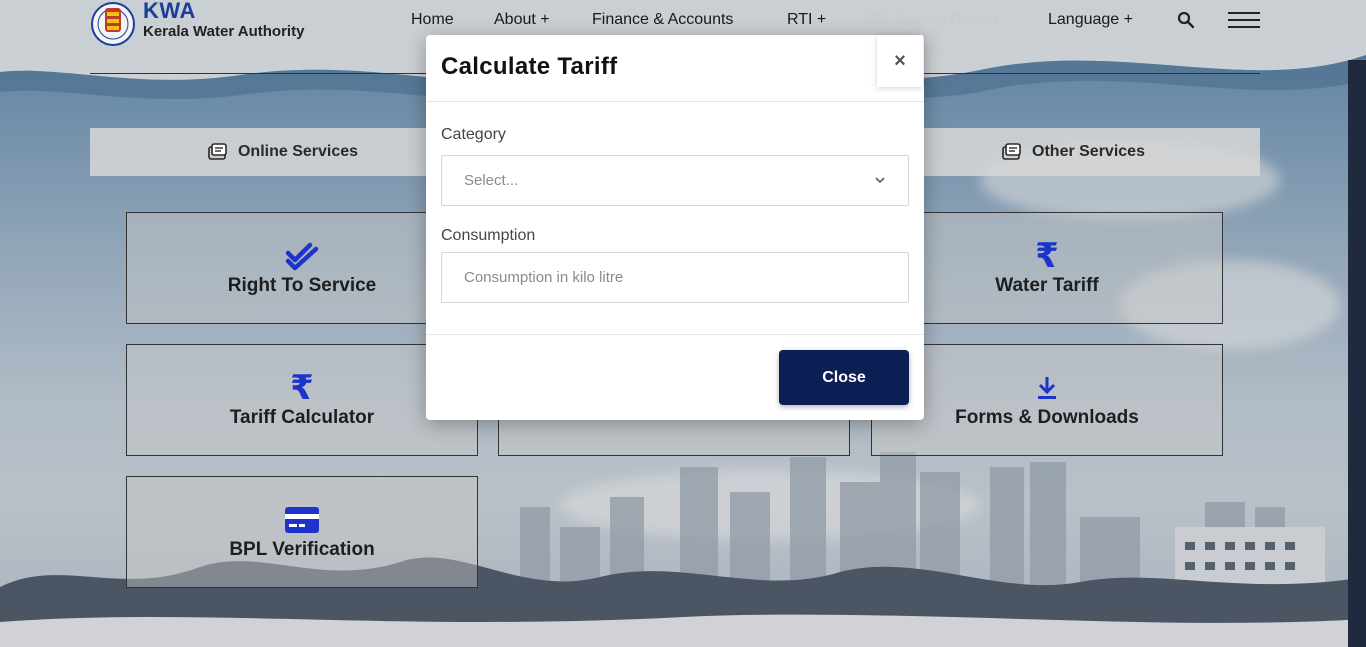 The height and width of the screenshot is (647, 1366). I want to click on nav-jjm-report: JJM Weekly Report, so click(929, 20).